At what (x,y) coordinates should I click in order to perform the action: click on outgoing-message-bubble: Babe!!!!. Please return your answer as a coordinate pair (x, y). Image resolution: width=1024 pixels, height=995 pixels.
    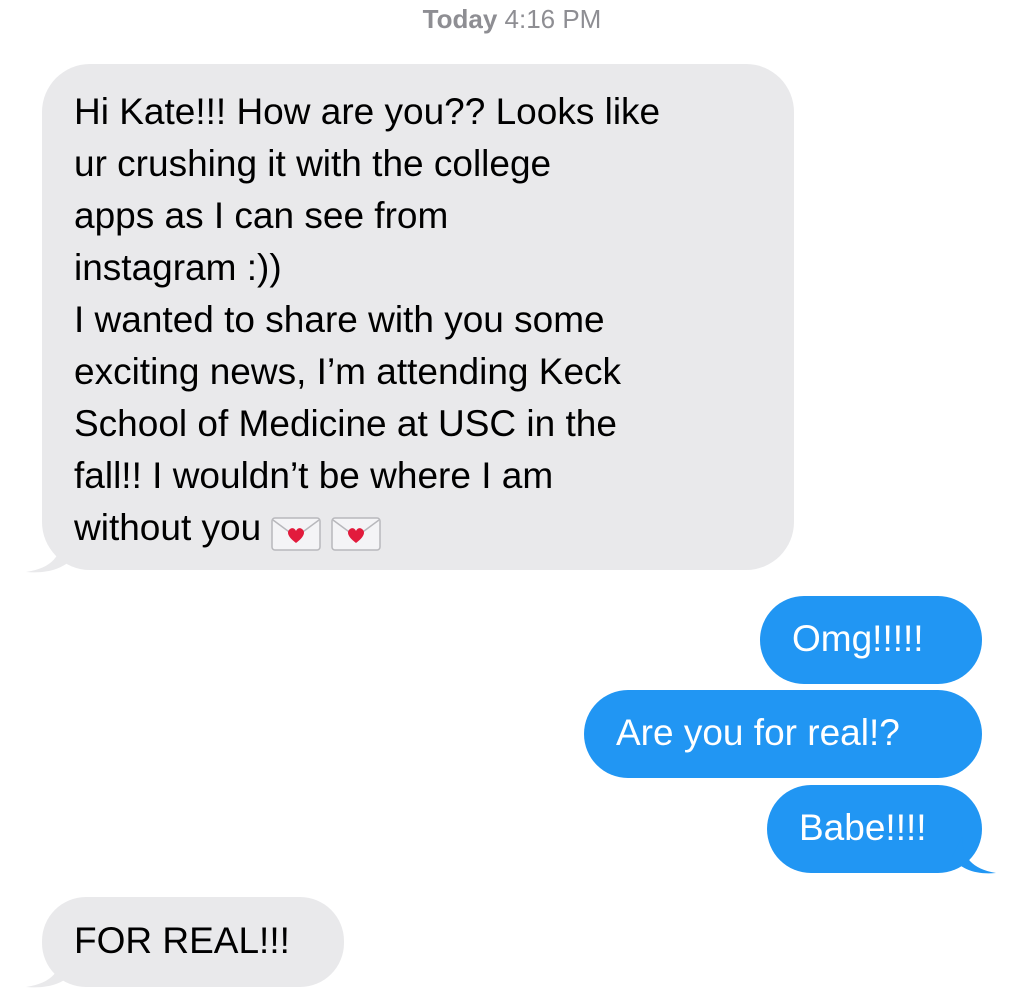
    Looking at the image, I should click on (881, 829).